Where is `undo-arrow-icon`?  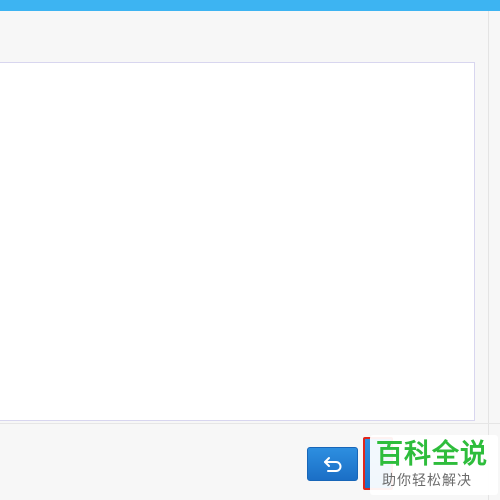
undo-arrow-icon is located at coordinates (332, 464).